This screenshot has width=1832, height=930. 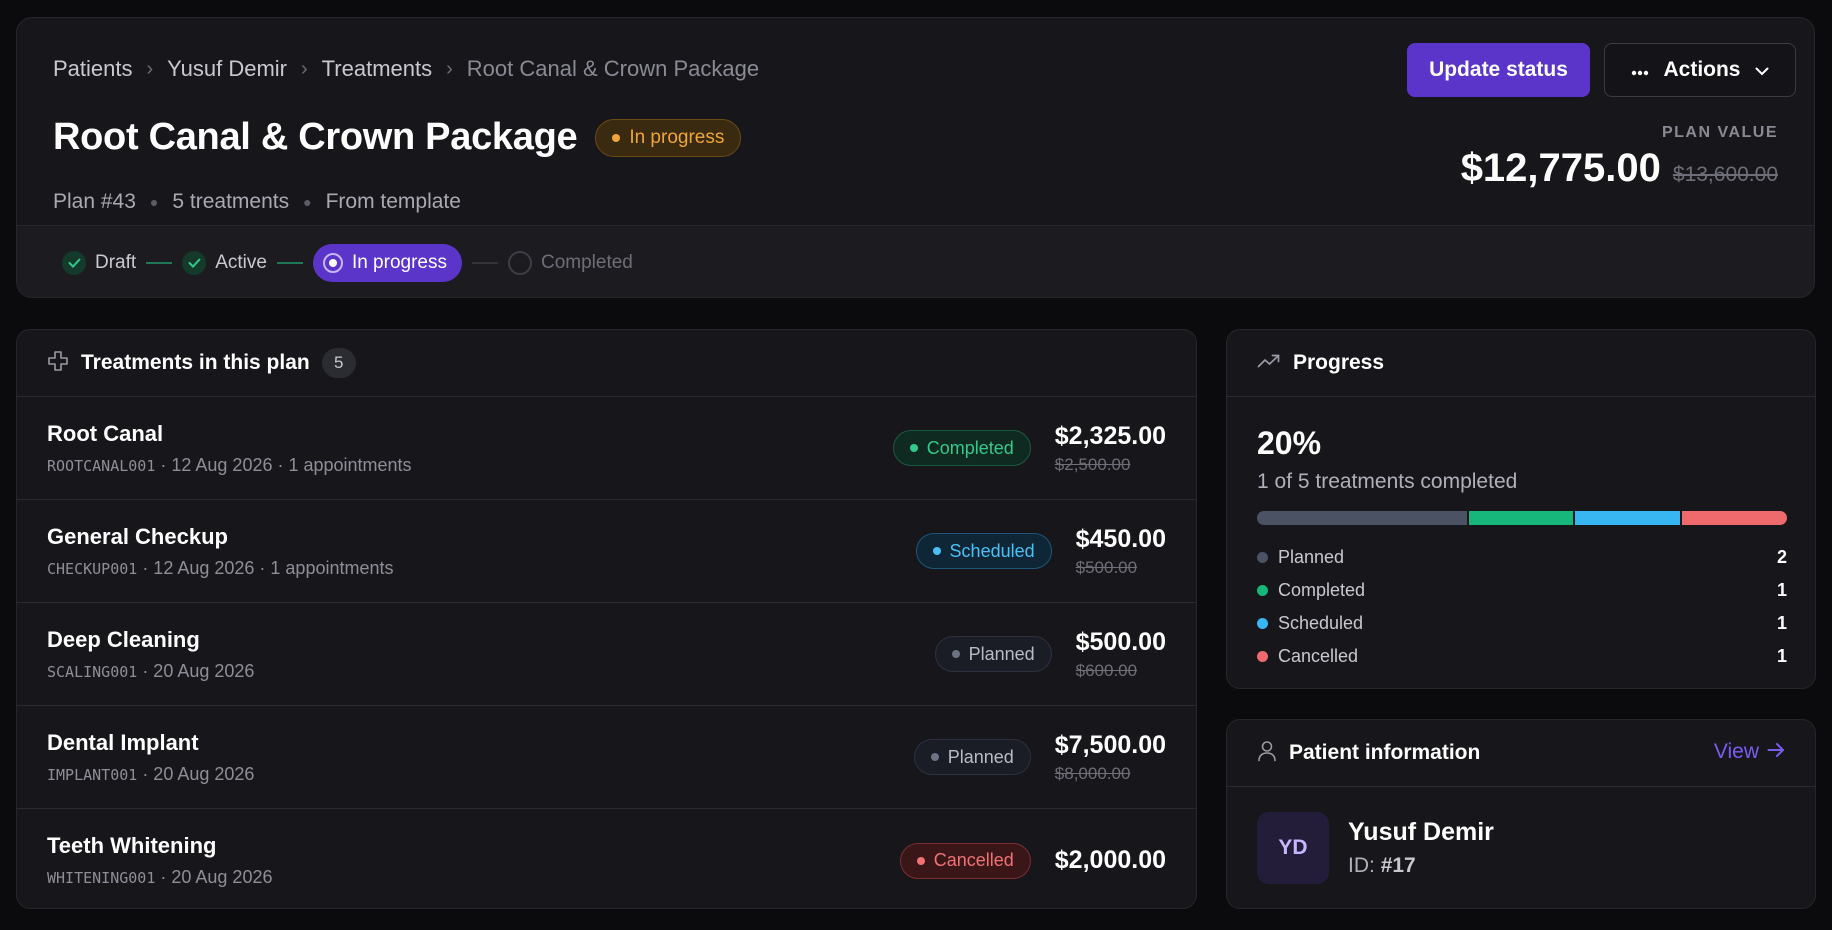 What do you see at coordinates (231, 201) in the screenshot?
I see `treatments-count: 5 treatments` at bounding box center [231, 201].